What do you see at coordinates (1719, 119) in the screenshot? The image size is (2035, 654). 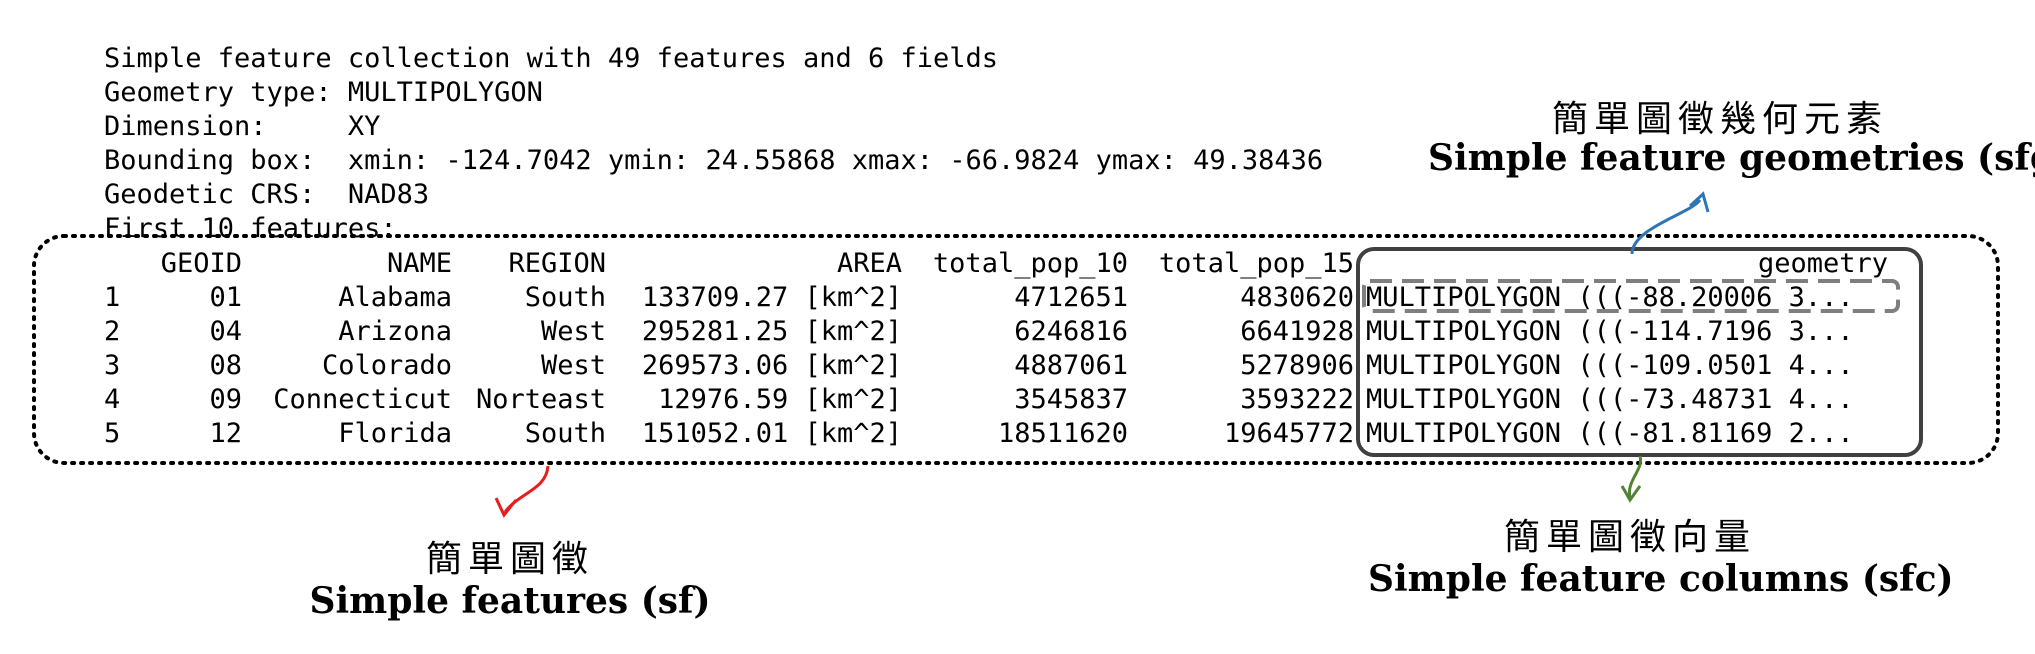 I see `sfg-label-cjk: 簡單圖徵幾何元素` at bounding box center [1719, 119].